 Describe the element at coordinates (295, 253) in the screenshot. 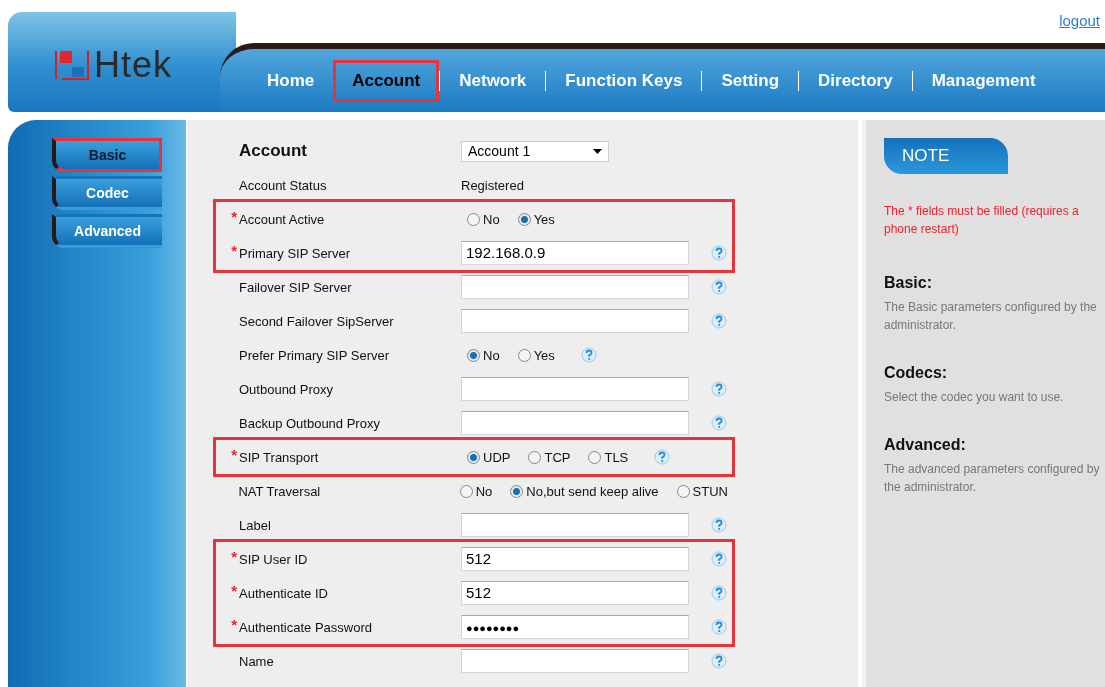

I see `field-label: Primary SIP Server` at that location.